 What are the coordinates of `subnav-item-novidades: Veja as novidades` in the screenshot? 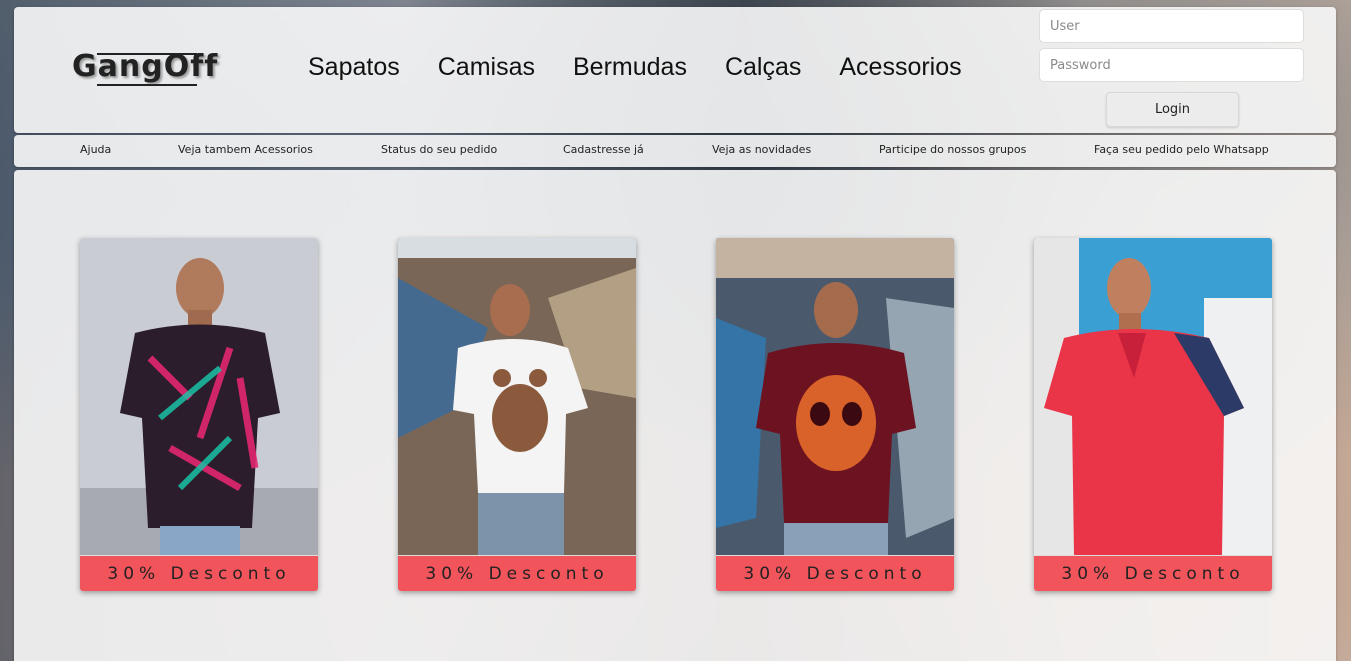 It's located at (761, 149).